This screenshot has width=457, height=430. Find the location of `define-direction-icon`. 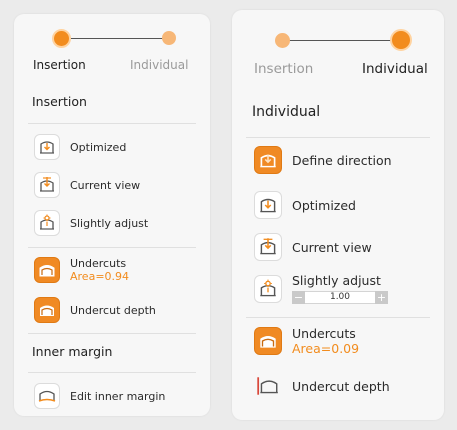

define-direction-icon is located at coordinates (268, 160).